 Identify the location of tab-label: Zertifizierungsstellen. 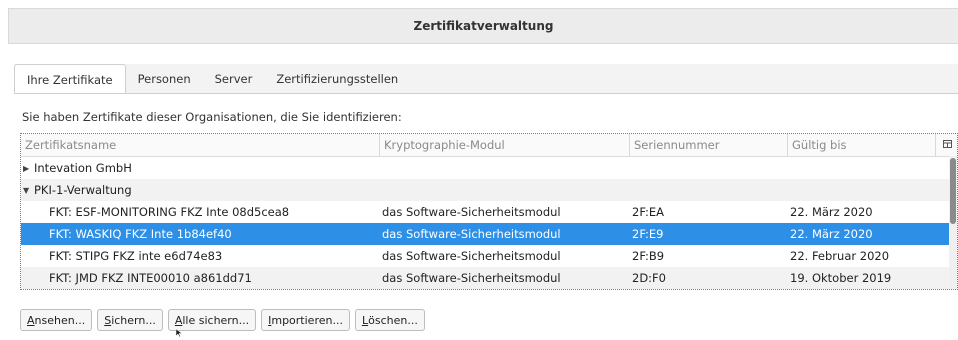
(337, 79).